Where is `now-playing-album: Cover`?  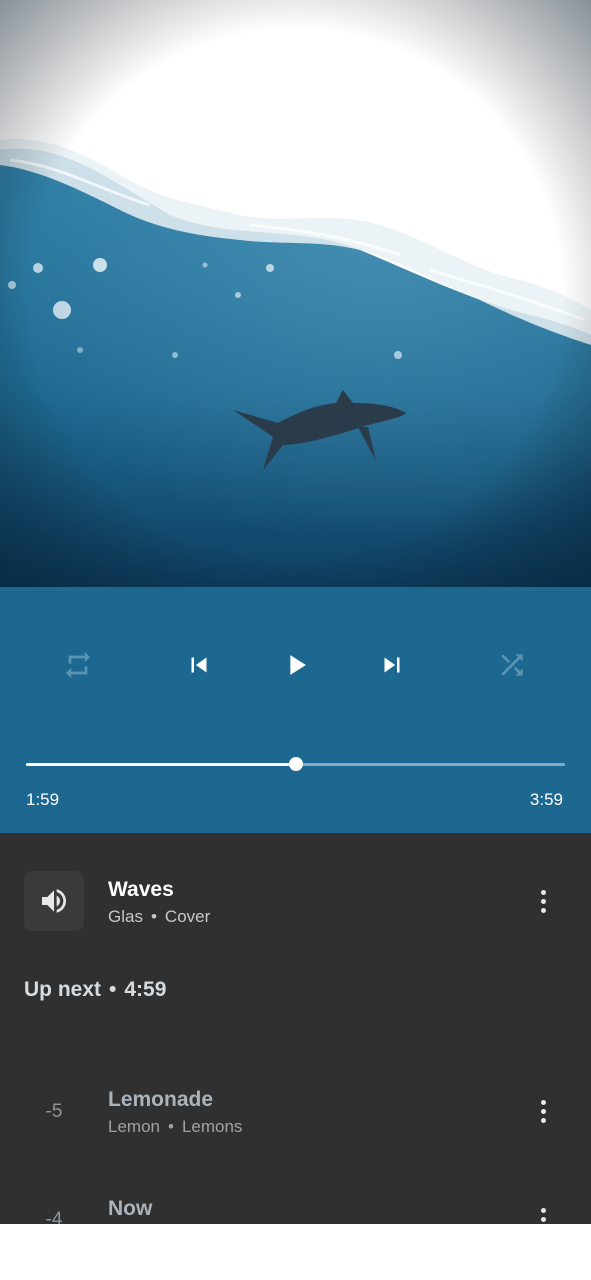
now-playing-album: Cover is located at coordinates (187, 916).